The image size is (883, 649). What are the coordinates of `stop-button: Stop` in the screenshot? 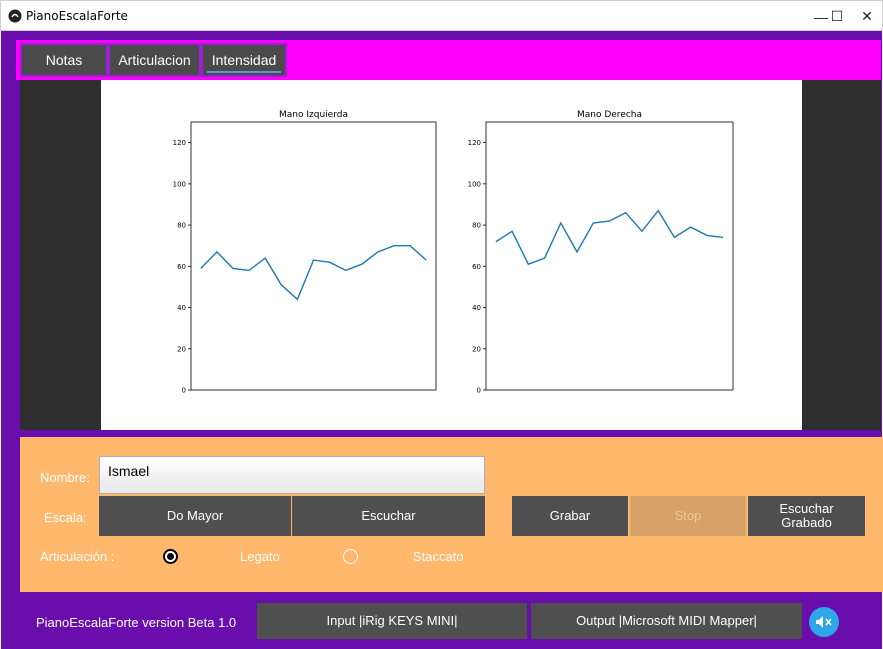 It's located at (688, 516).